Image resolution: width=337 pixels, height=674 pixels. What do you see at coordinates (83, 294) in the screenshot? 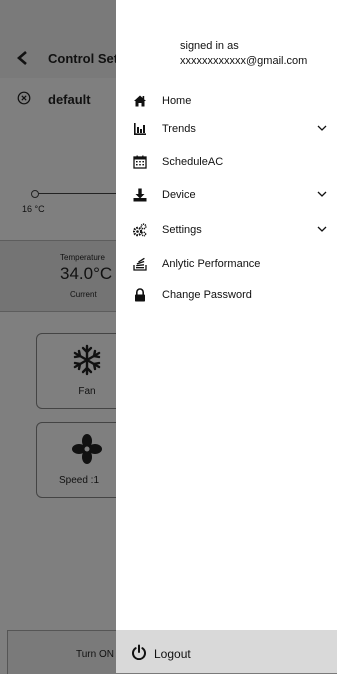
I see `temperature-sub-label: Current` at bounding box center [83, 294].